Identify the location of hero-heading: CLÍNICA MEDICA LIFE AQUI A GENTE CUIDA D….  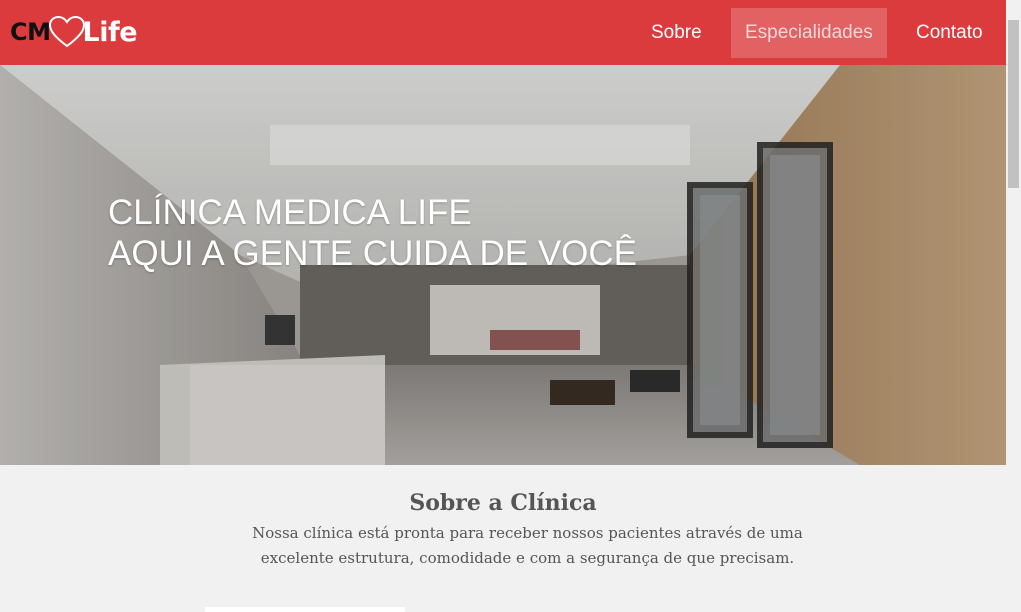
(372, 233).